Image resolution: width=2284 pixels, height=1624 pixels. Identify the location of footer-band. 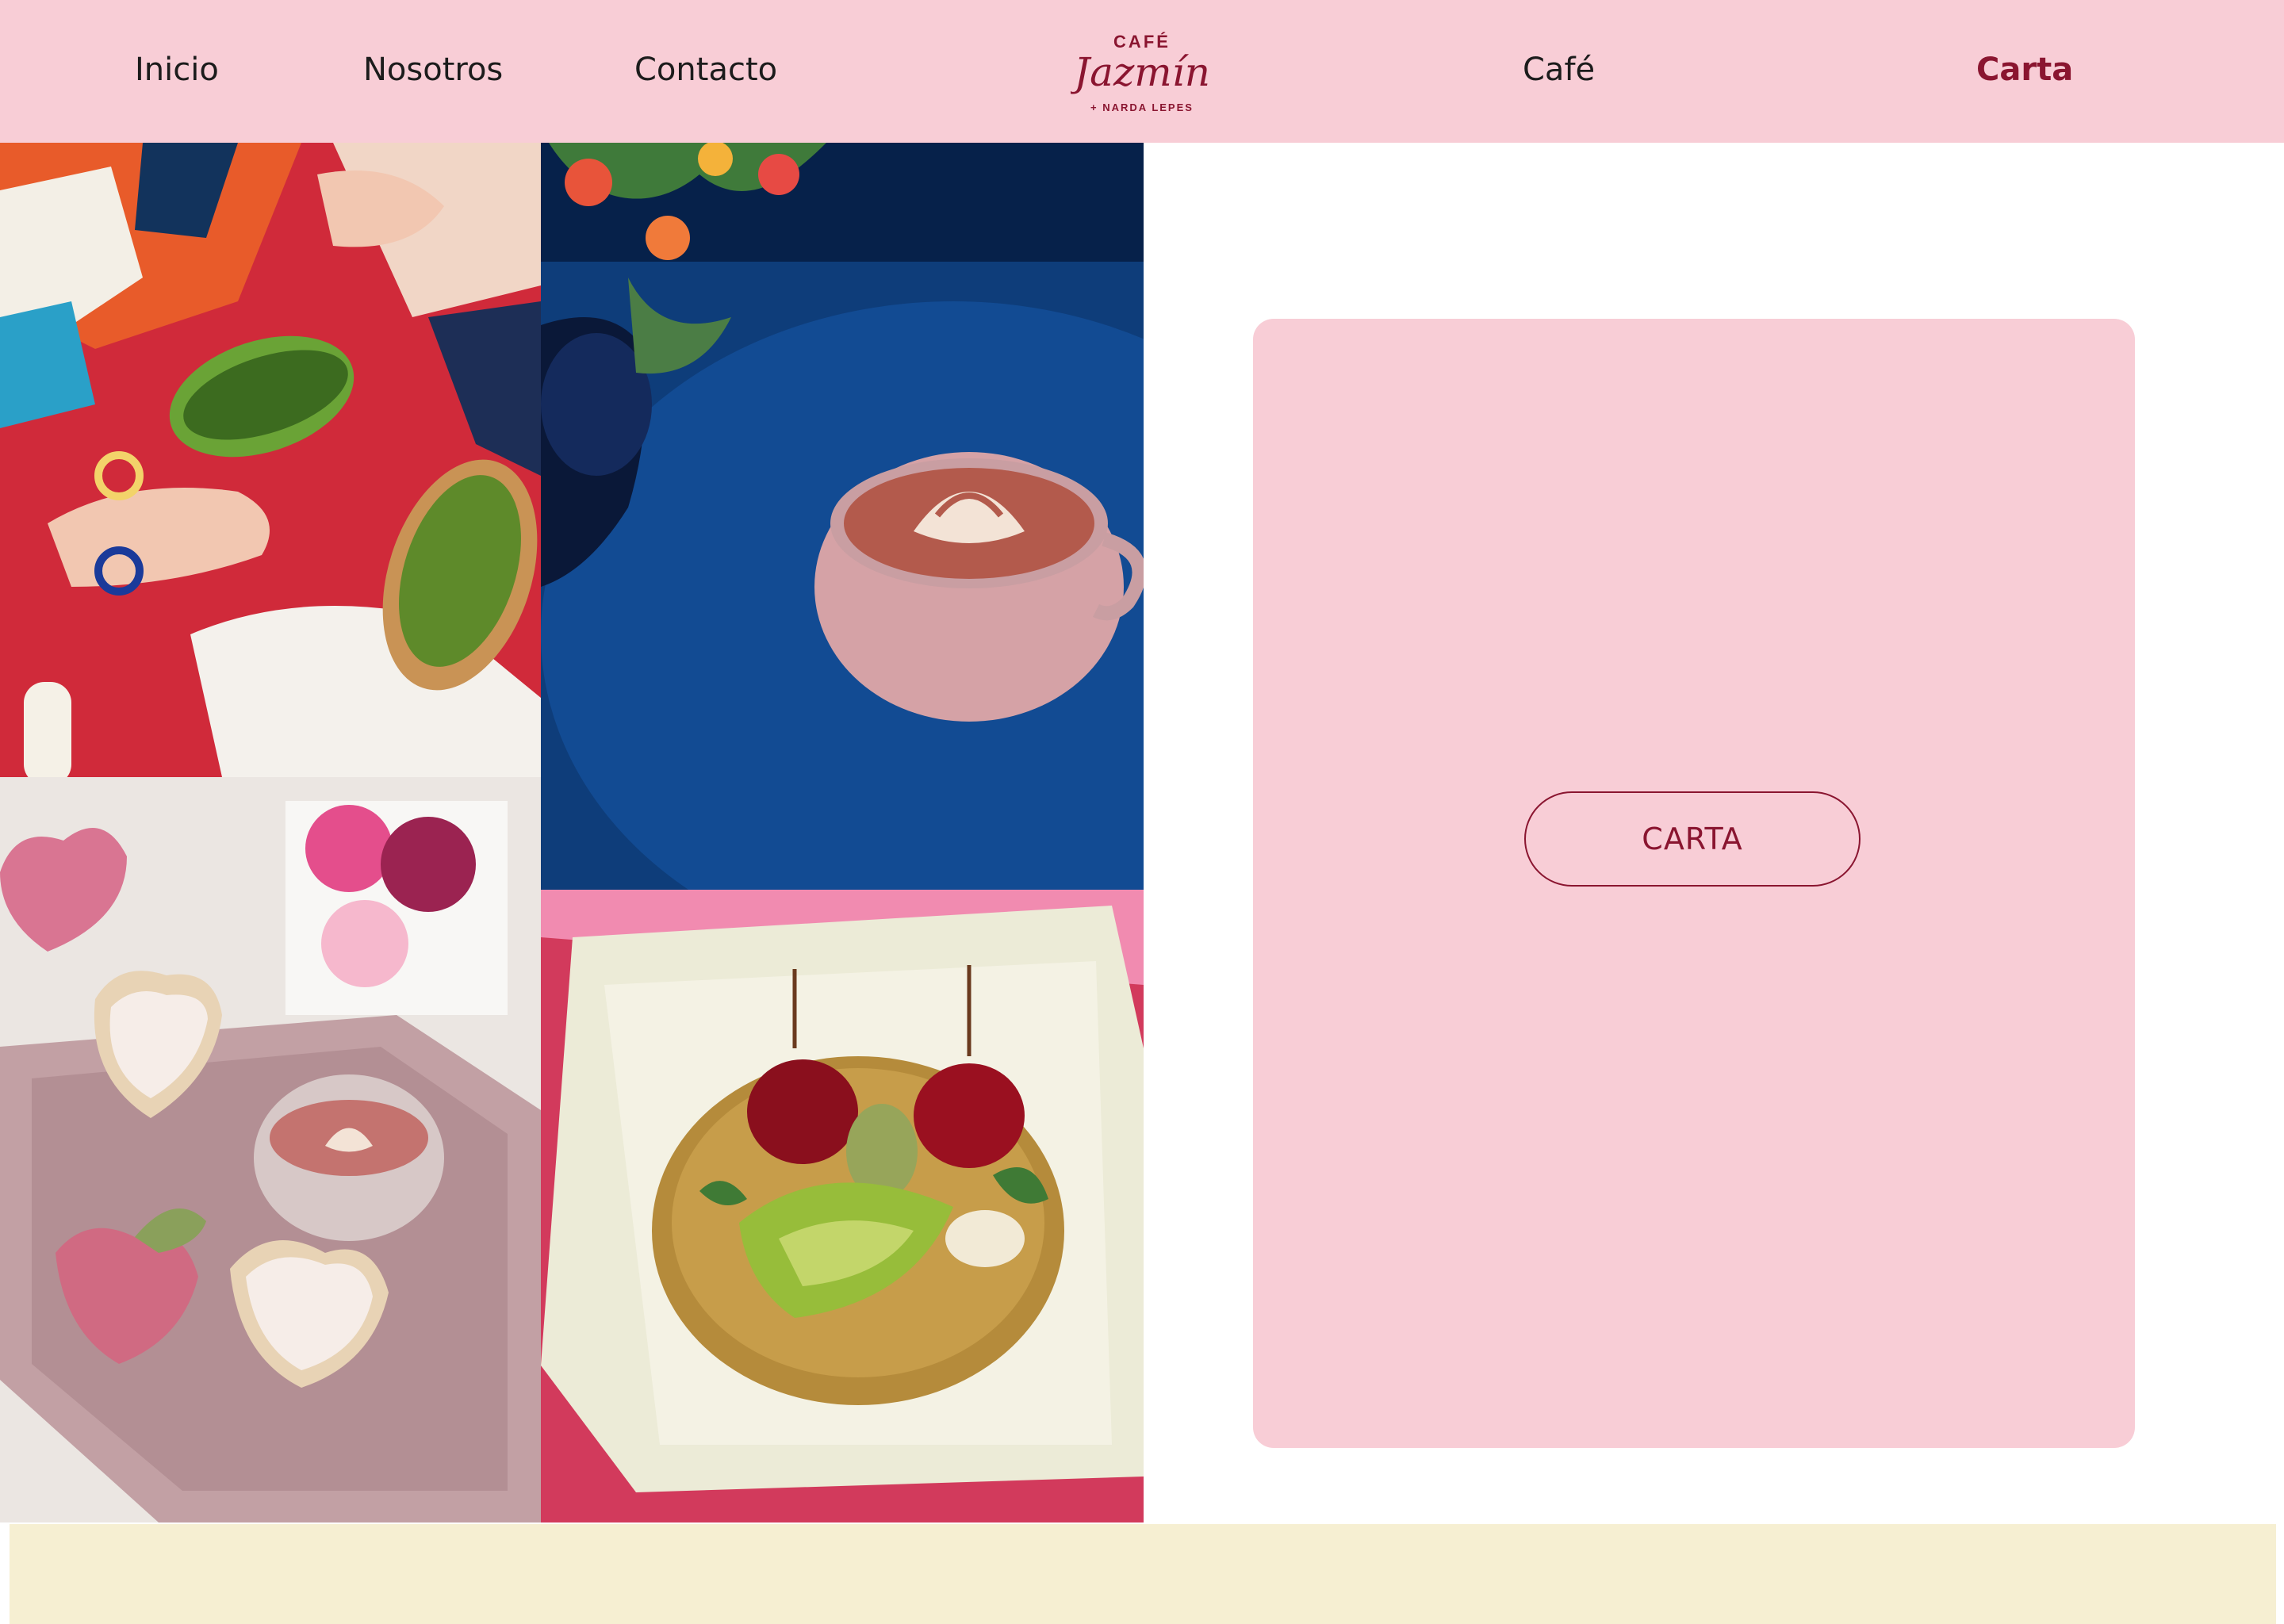
(1143, 1574).